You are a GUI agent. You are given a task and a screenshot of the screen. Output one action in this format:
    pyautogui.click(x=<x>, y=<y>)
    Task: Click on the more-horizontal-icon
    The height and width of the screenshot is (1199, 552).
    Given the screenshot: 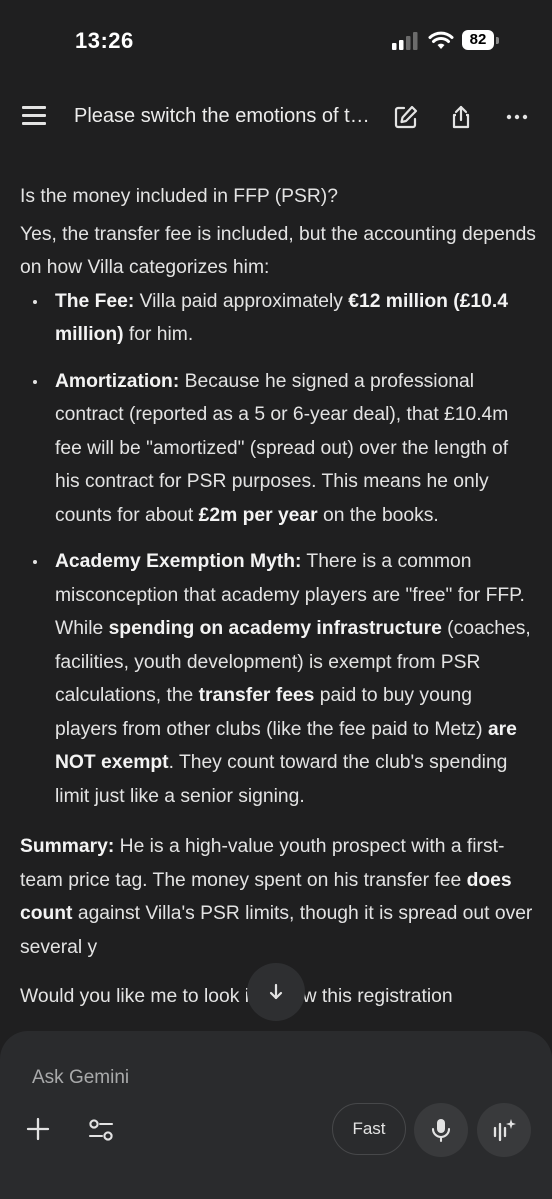 What is the action you would take?
    pyautogui.click(x=517, y=117)
    